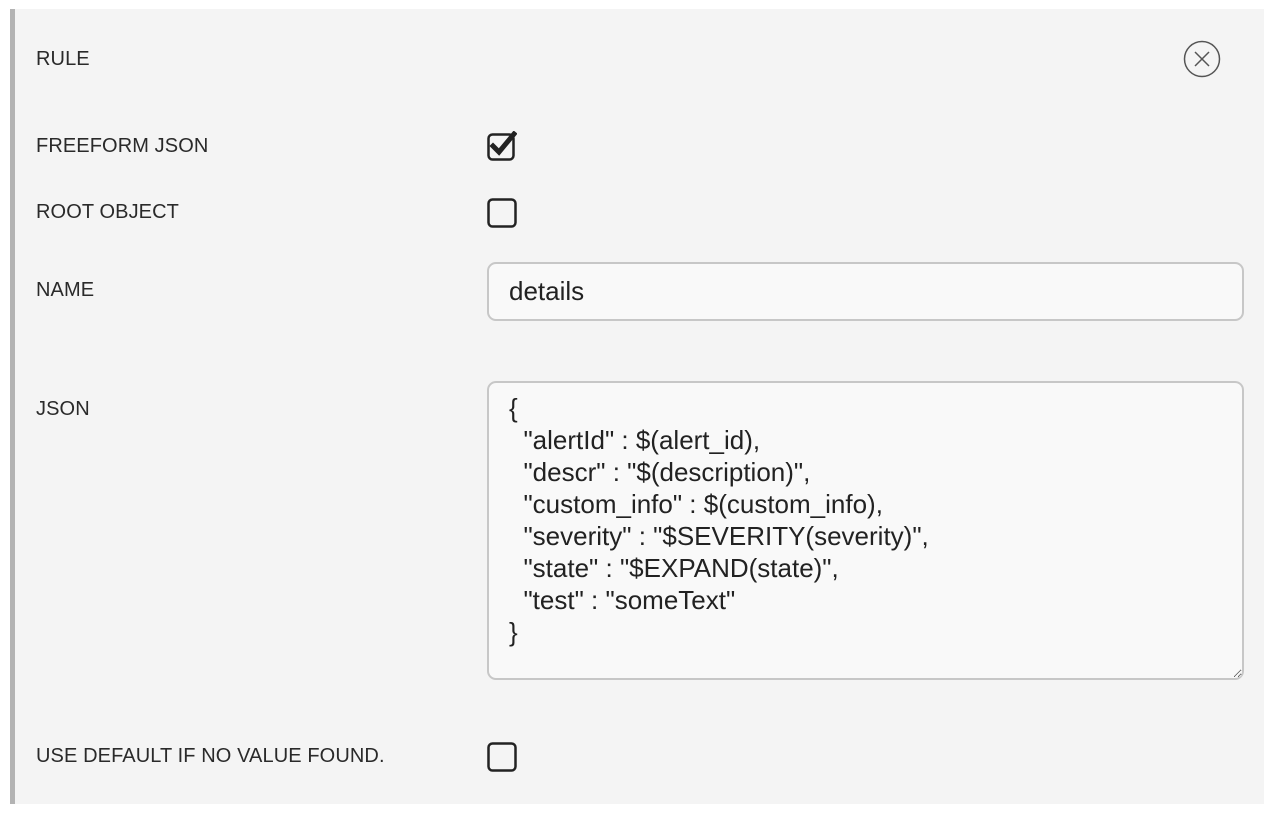 Image resolution: width=1288 pixels, height=816 pixels. Describe the element at coordinates (63, 59) in the screenshot. I see `rule-title: RULE` at that location.